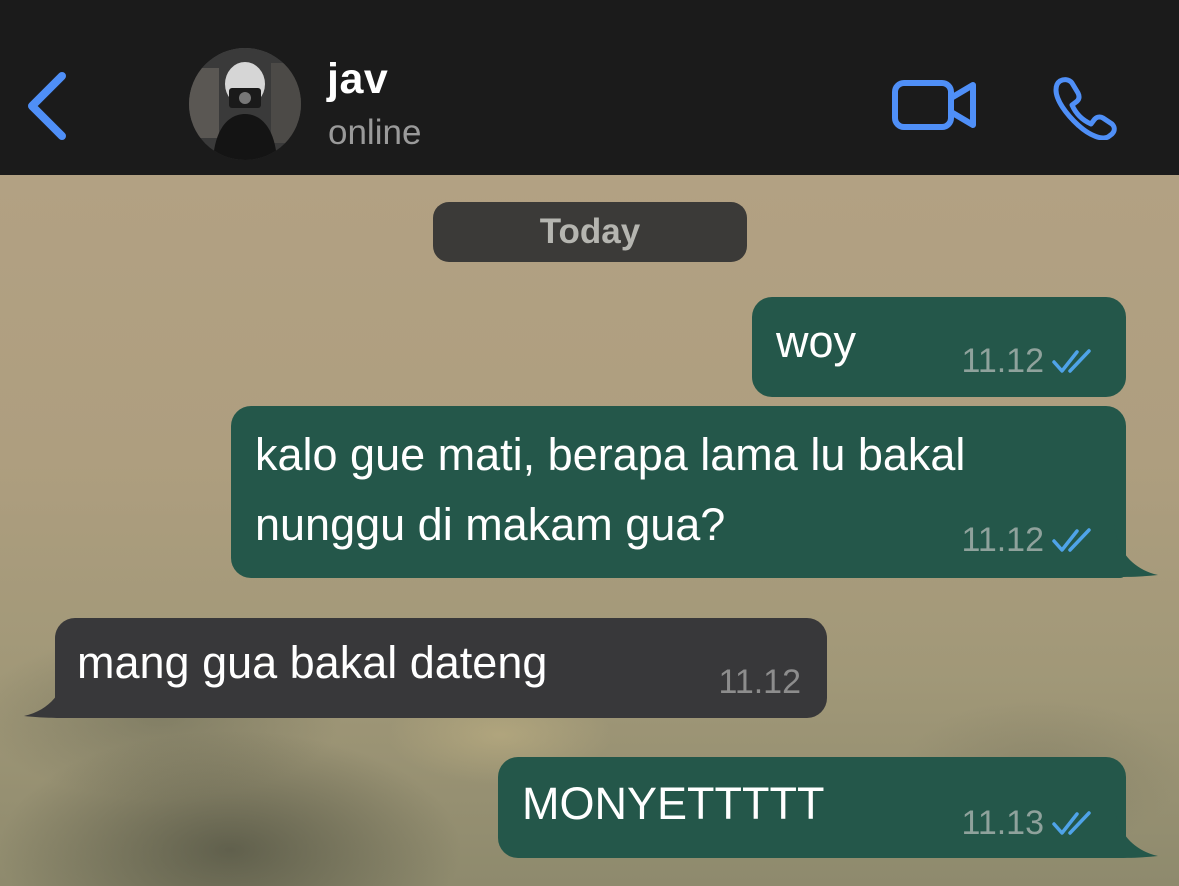  I want to click on message-bubble-outgoing: woy 11.12, so click(939, 347).